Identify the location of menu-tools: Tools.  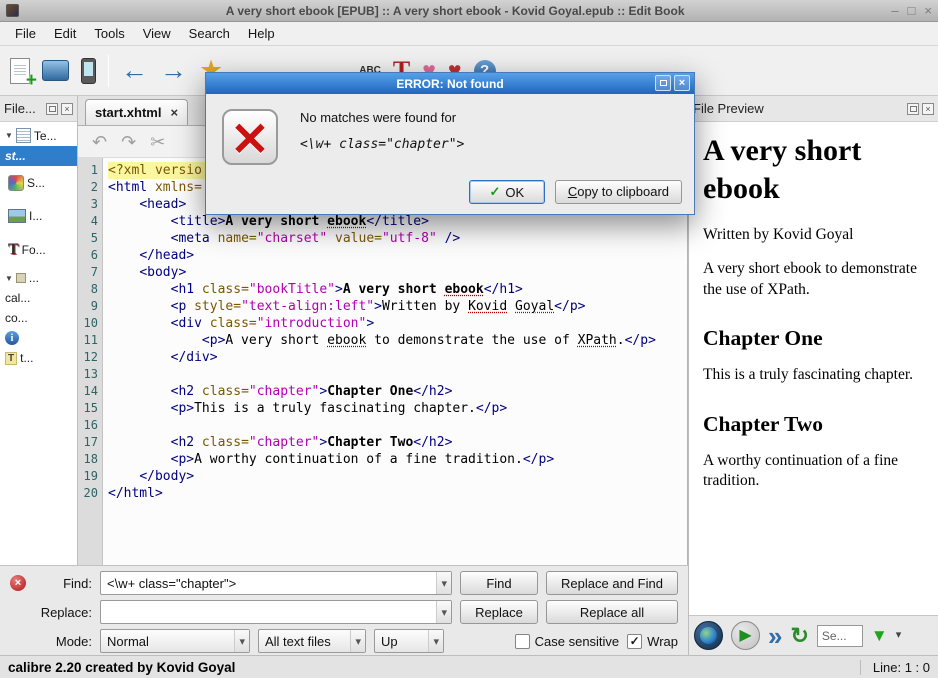
(109, 33).